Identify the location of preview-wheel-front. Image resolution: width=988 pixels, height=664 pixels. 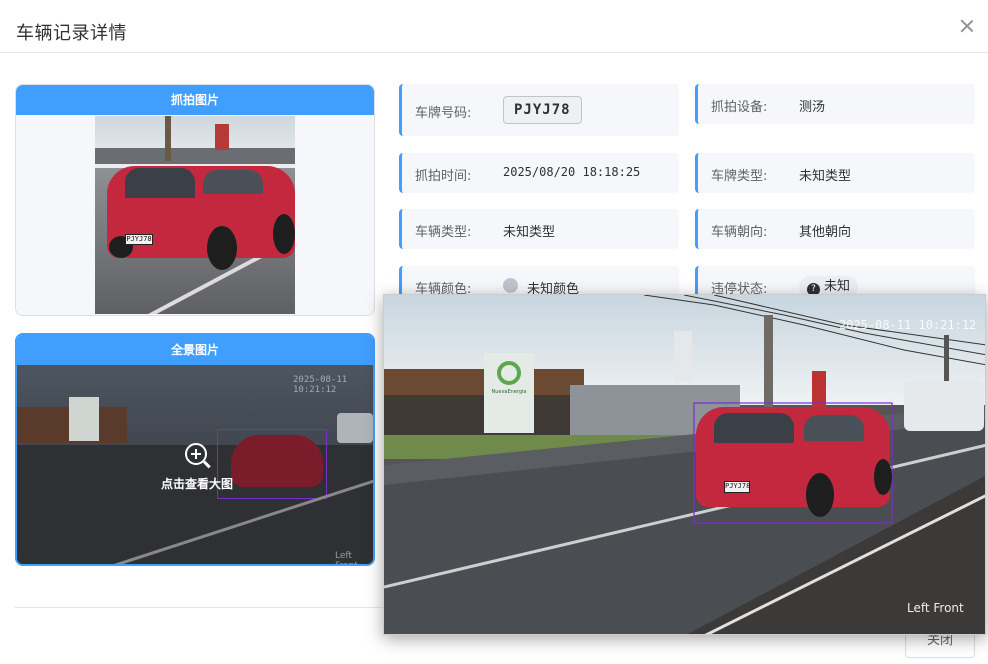
(820, 495).